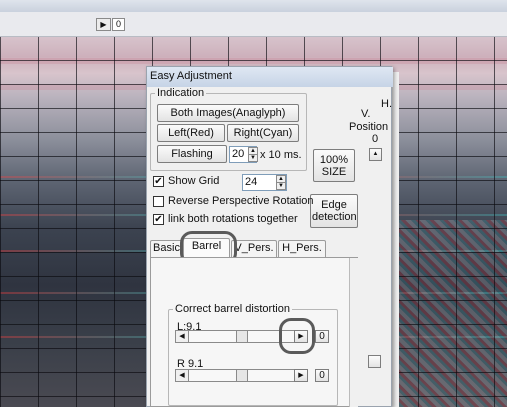  Describe the element at coordinates (228, 113) in the screenshot. I see `both-images-button: Both Images(Anaglyph)` at that location.